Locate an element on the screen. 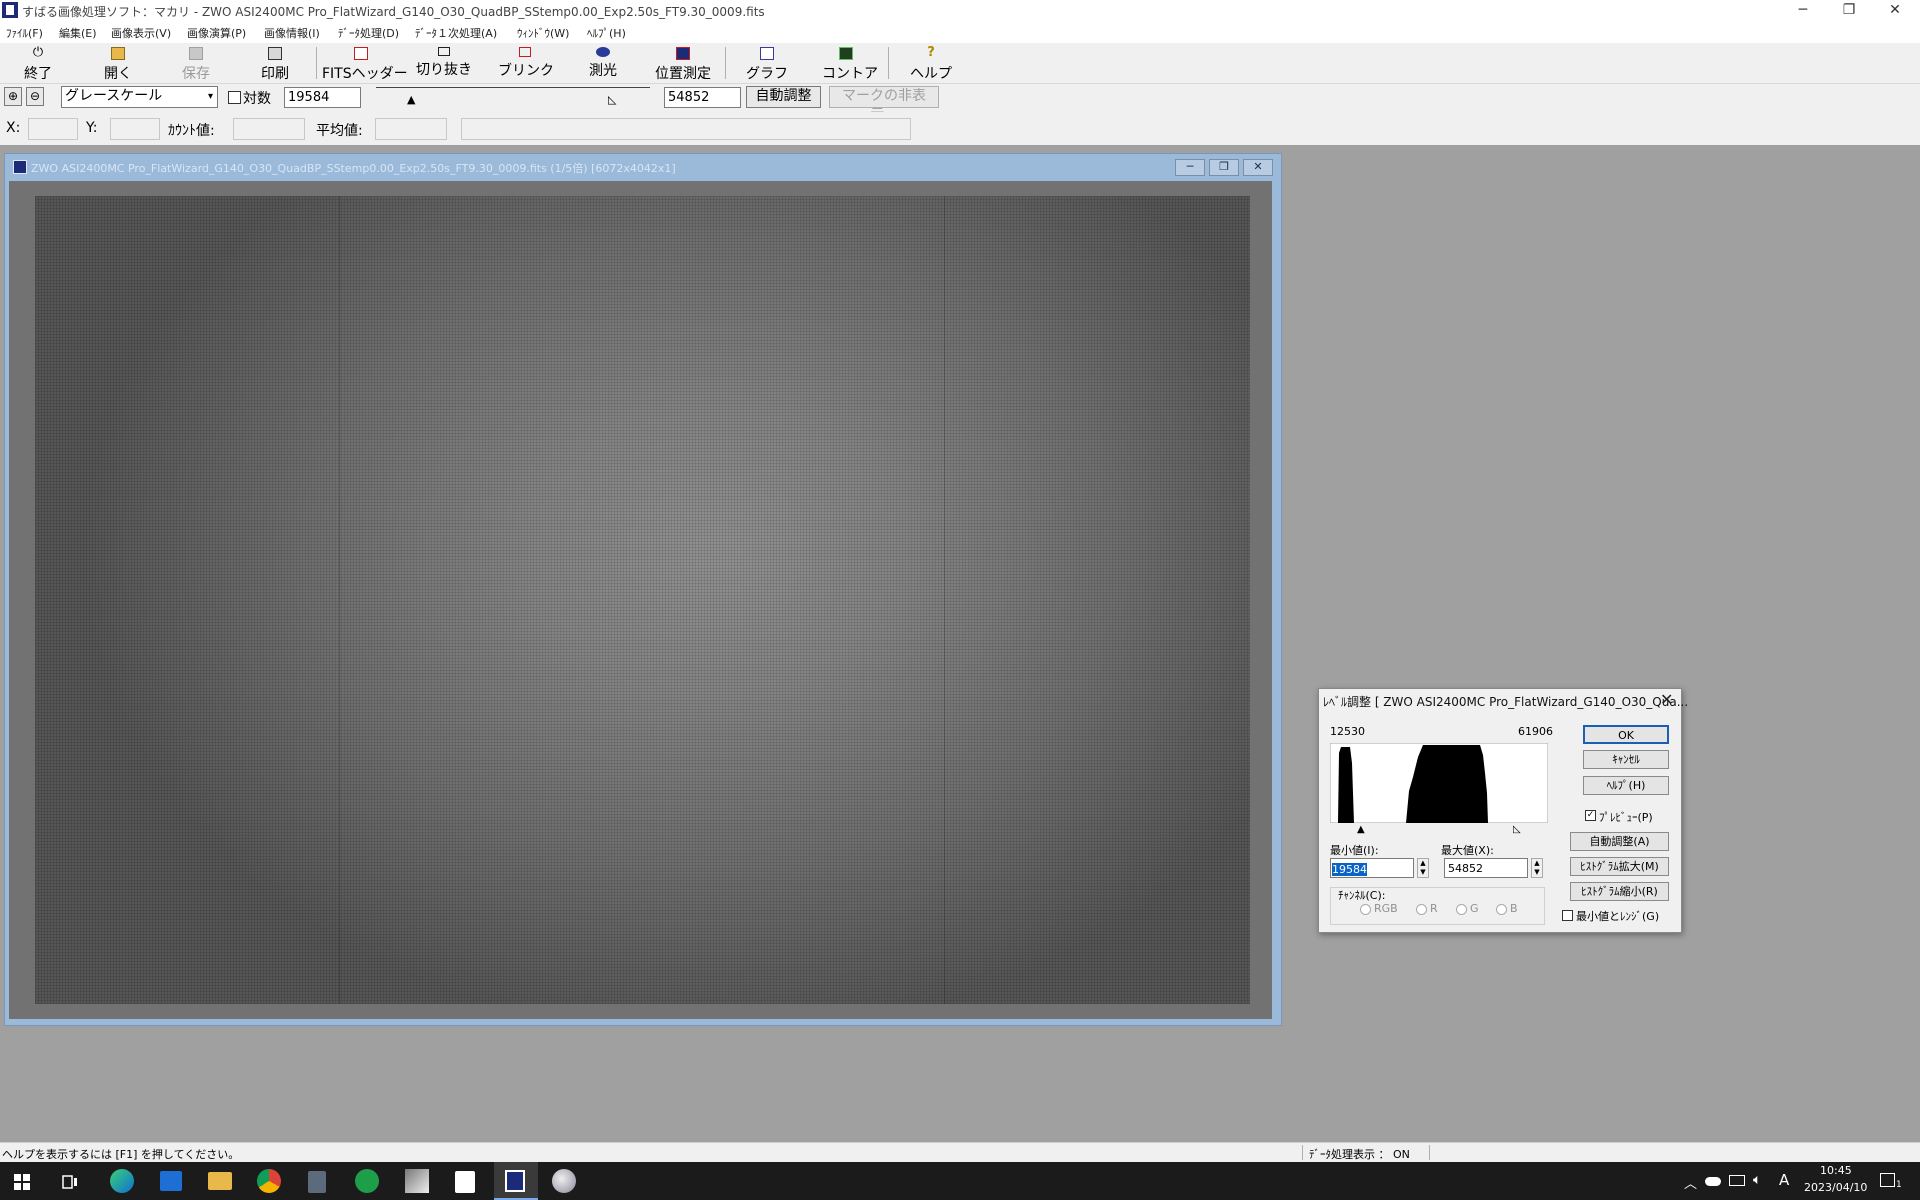 Image resolution: width=1920 pixels, height=1200 pixels. photometry-icon is located at coordinates (603, 52).